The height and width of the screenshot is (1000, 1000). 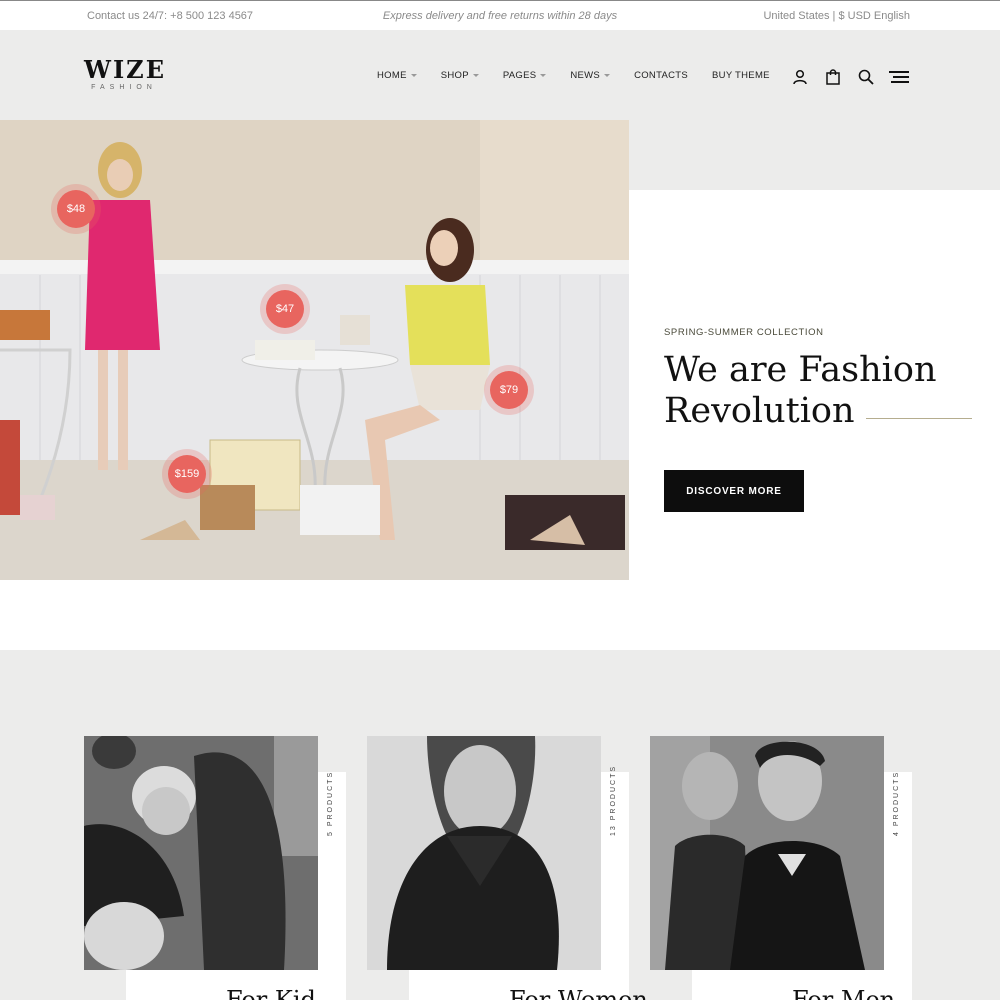 I want to click on price-hotspot: $79, so click(x=509, y=390).